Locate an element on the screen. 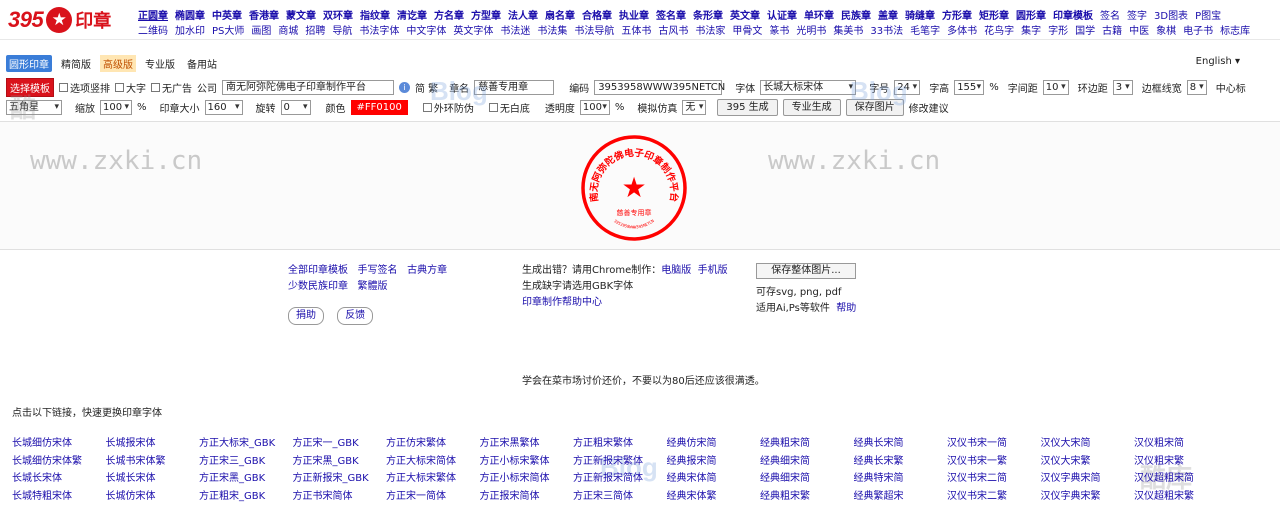 The image size is (1280, 512). nav-item: 书法导航 is located at coordinates (594, 29).